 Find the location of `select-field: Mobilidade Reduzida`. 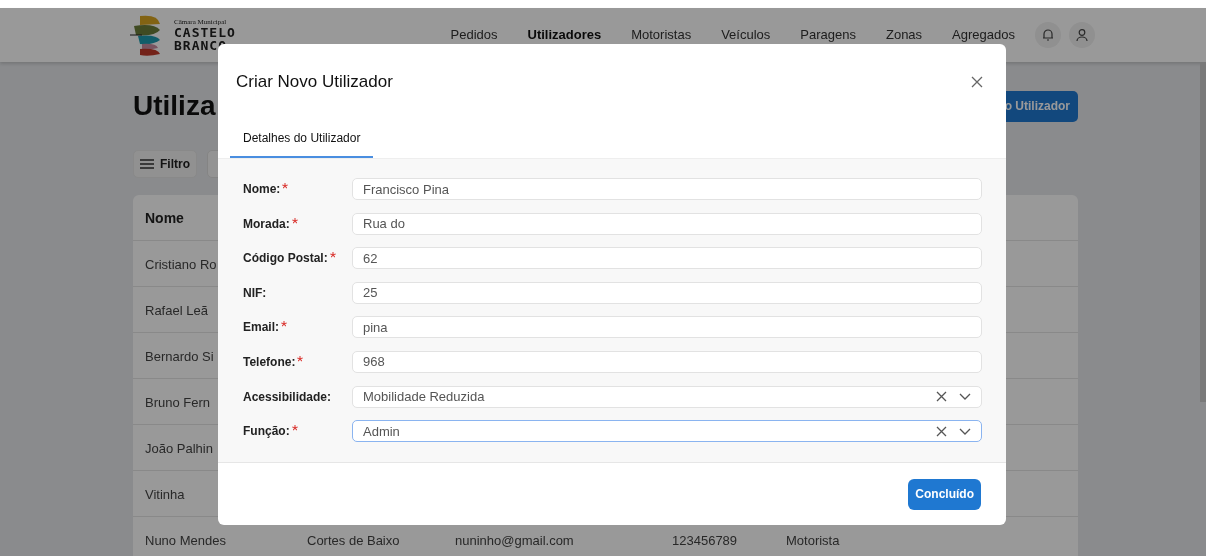

select-field: Mobilidade Reduzida is located at coordinates (667, 396).